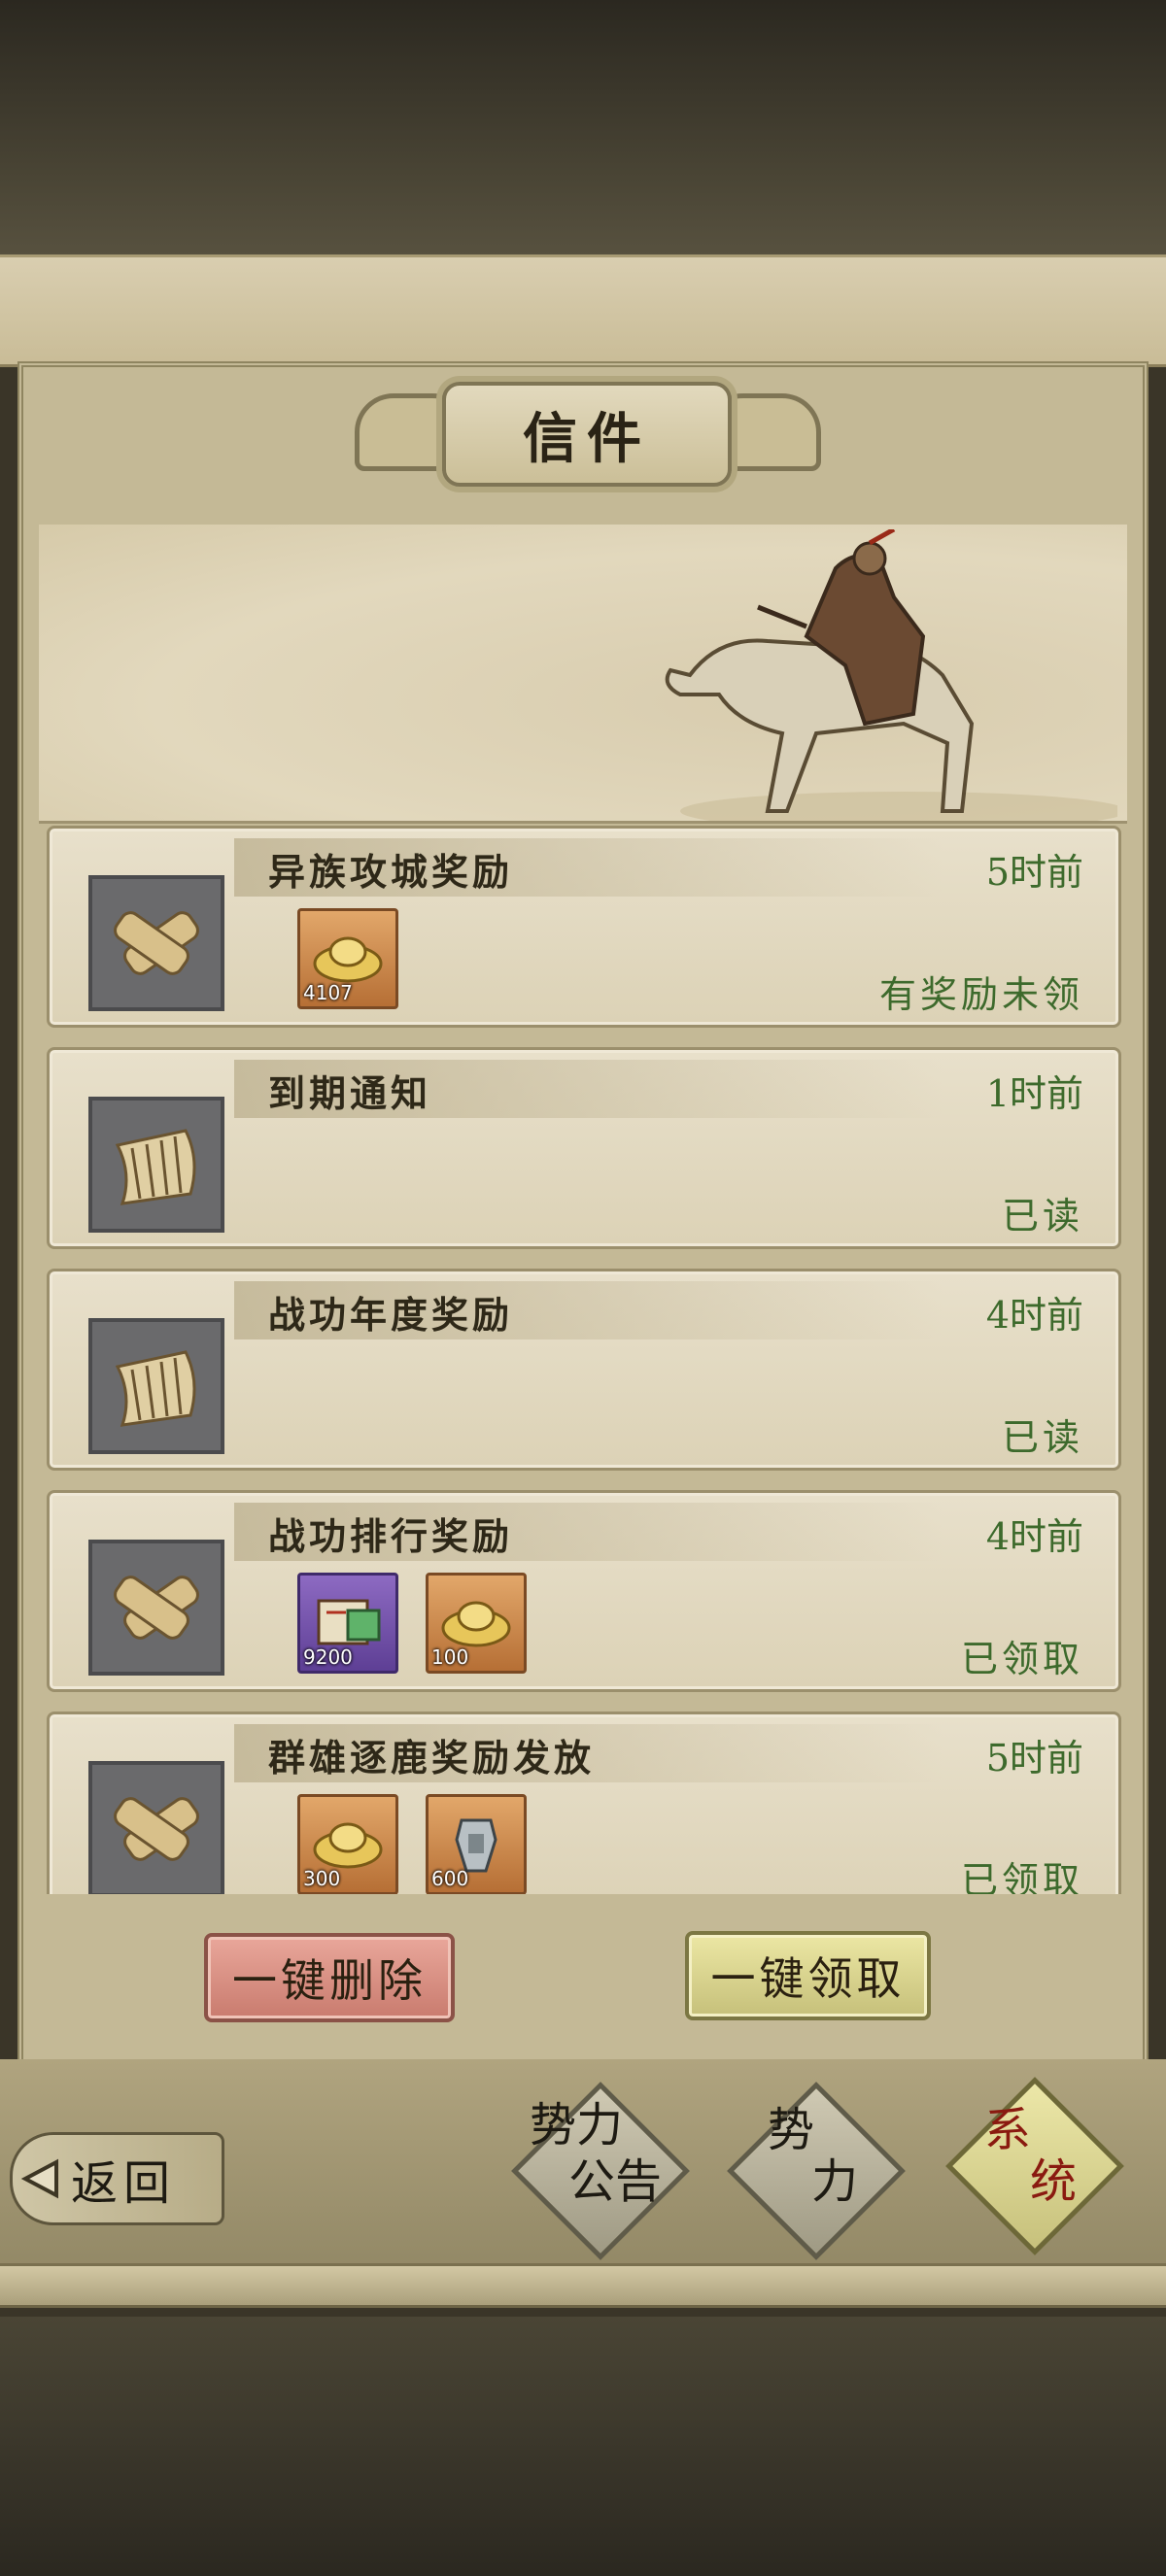 This screenshot has width=1166, height=2576. What do you see at coordinates (583, 310) in the screenshot?
I see `scroll-header-rail` at bounding box center [583, 310].